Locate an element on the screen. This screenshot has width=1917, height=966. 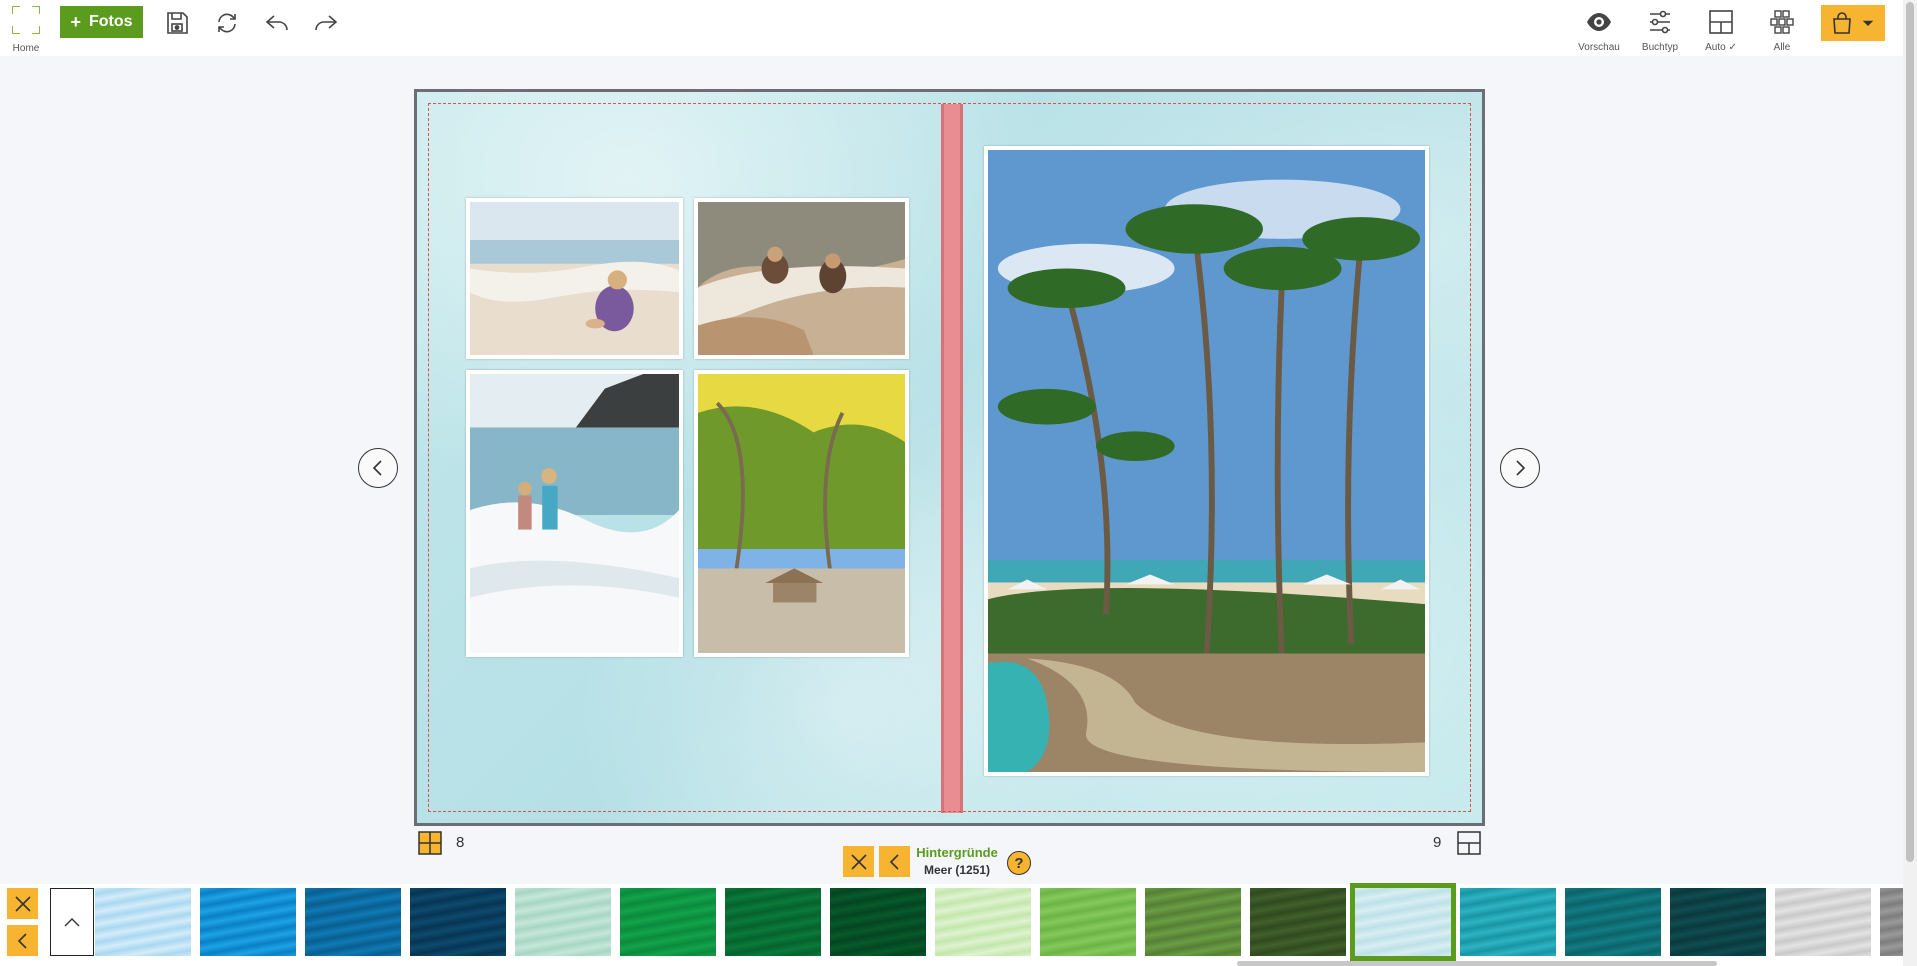
add-photos-button: + Fotos is located at coordinates (101, 22).